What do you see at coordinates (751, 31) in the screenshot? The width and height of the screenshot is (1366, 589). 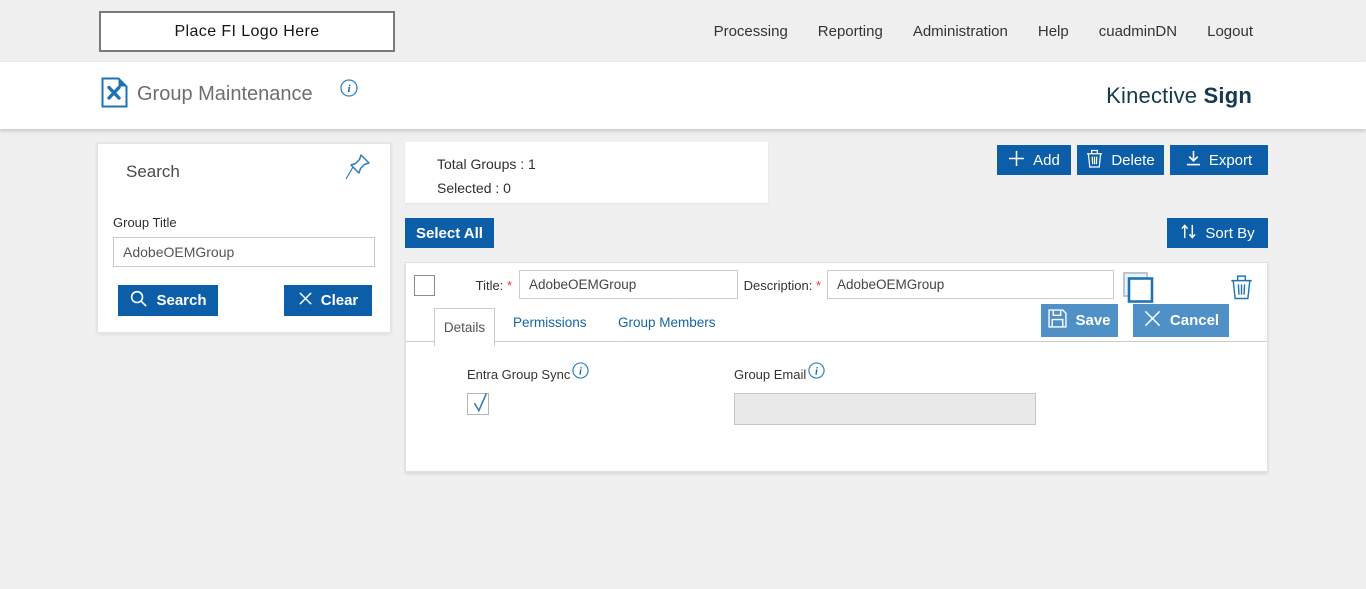 I see `nav-item-processing: Processing` at bounding box center [751, 31].